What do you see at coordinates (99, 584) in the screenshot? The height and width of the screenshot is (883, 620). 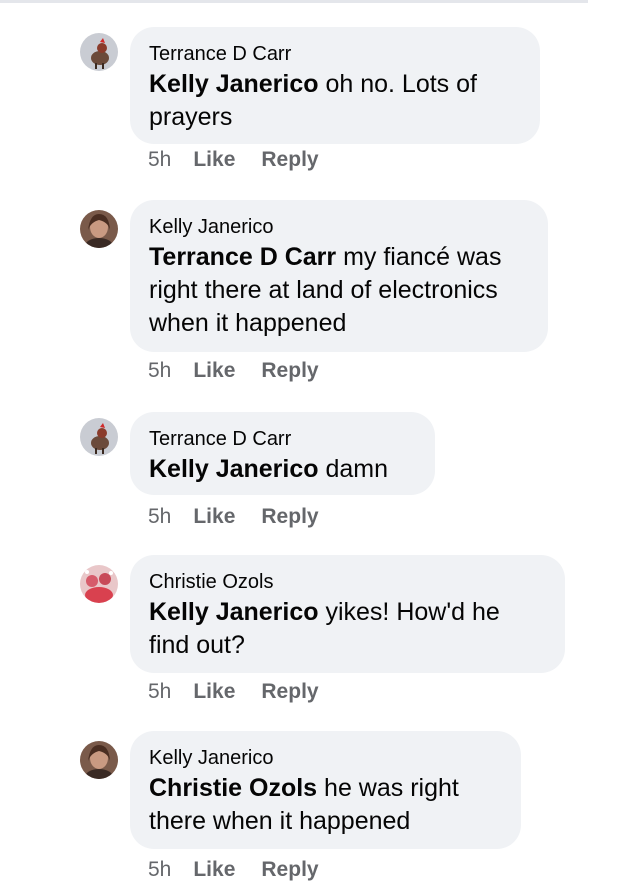 I see `pink-group-avatar` at bounding box center [99, 584].